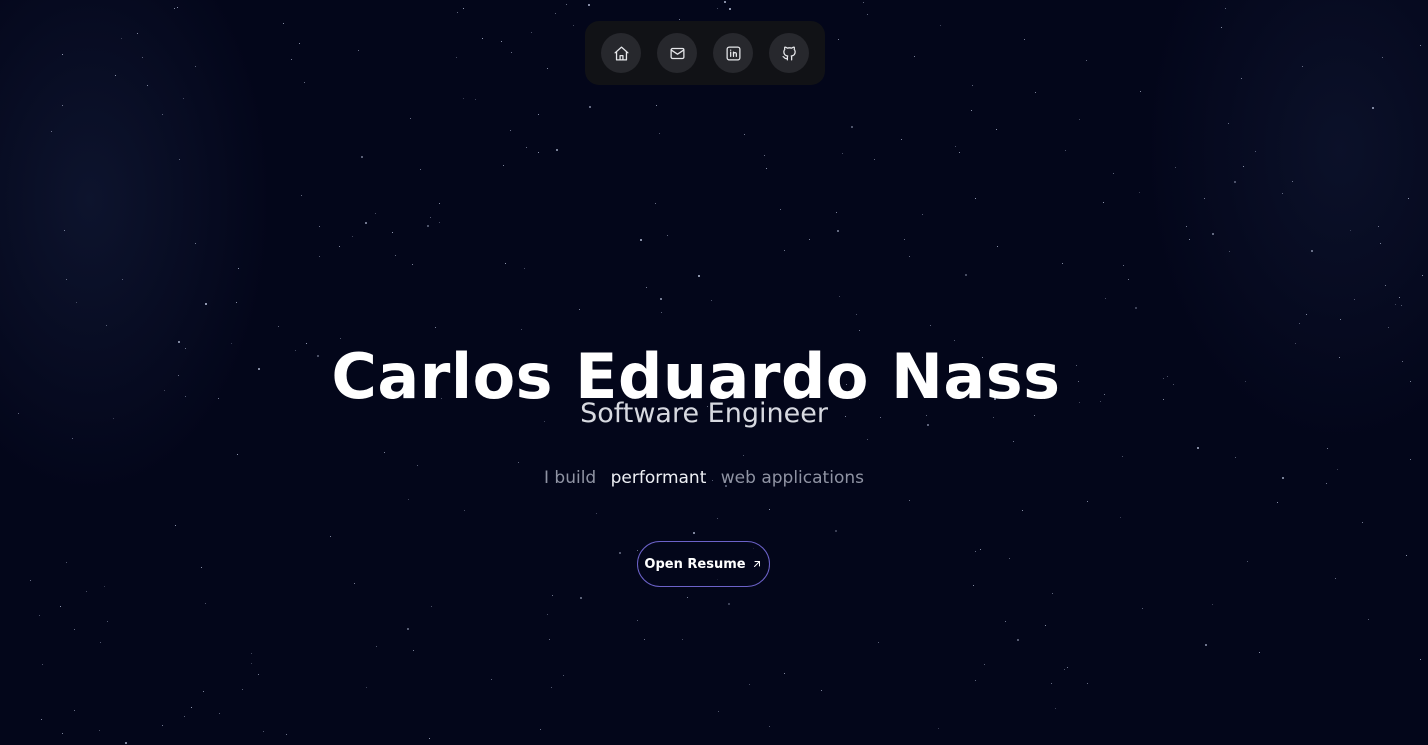 This screenshot has width=1428, height=745. What do you see at coordinates (756, 564) in the screenshot?
I see `arrow-up-right-icon` at bounding box center [756, 564].